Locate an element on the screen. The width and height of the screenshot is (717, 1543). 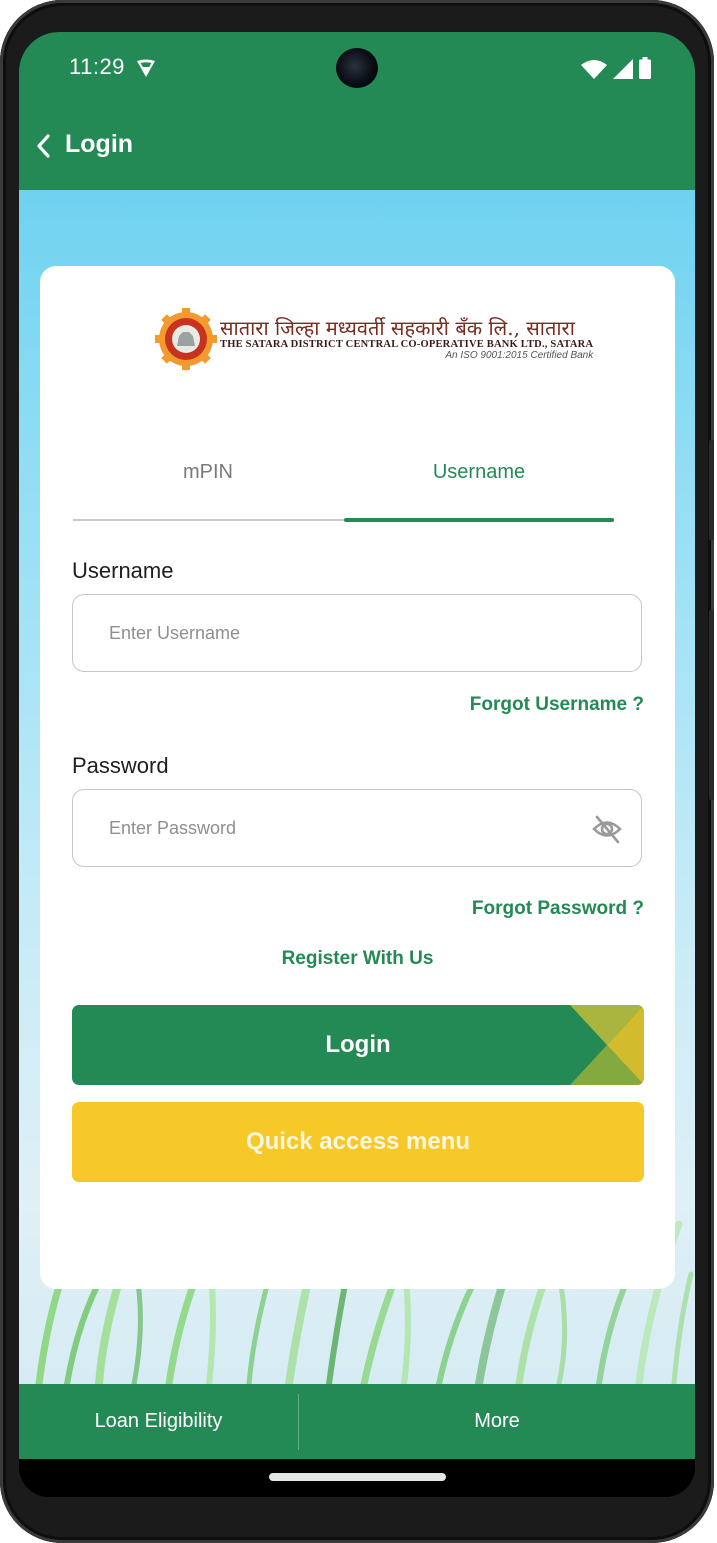
forgot-username-link: Forgot Username ? is located at coordinates (557, 705).